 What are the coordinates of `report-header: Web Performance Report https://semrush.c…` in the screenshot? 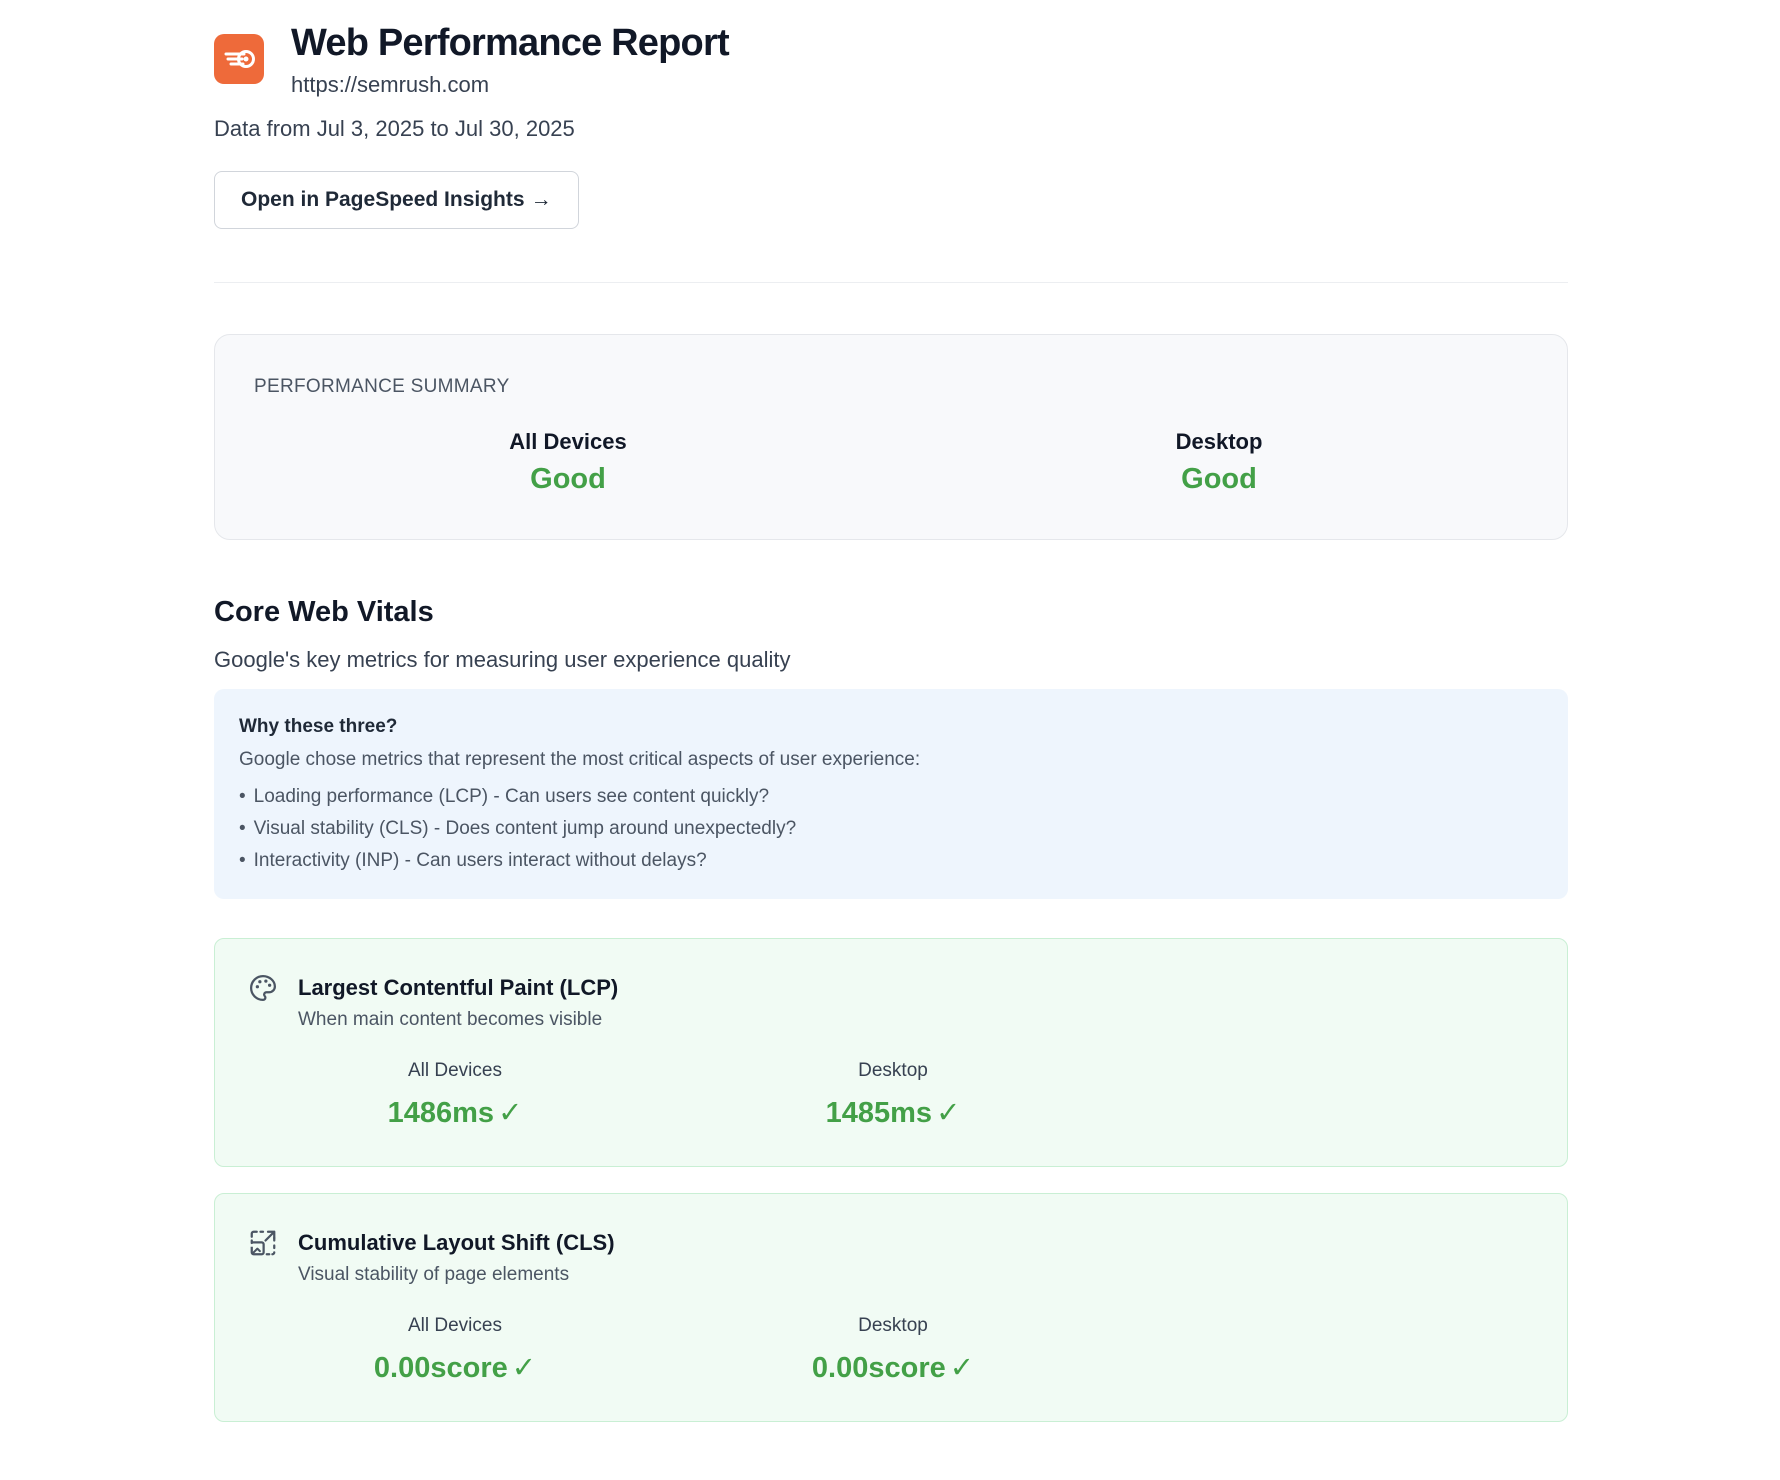 It's located at (891, 52).